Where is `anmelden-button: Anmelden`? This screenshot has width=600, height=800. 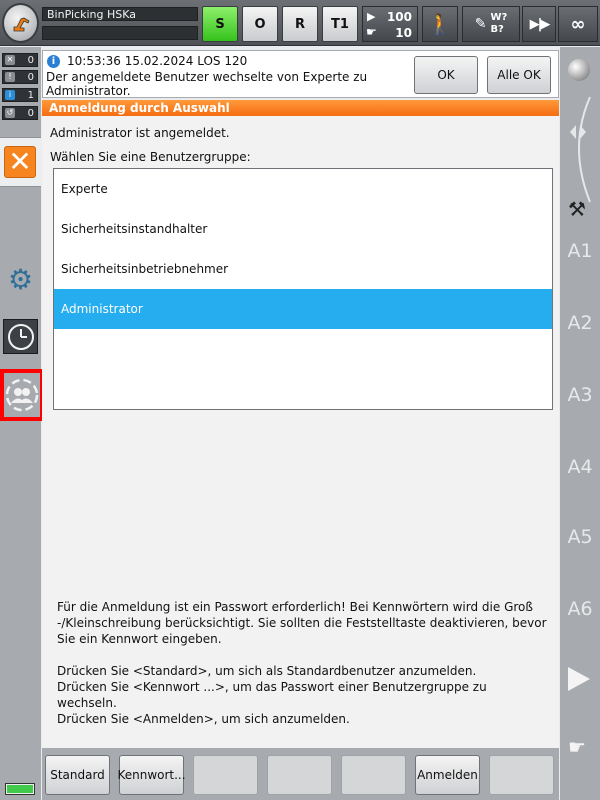
anmelden-button: Anmelden is located at coordinates (447, 775).